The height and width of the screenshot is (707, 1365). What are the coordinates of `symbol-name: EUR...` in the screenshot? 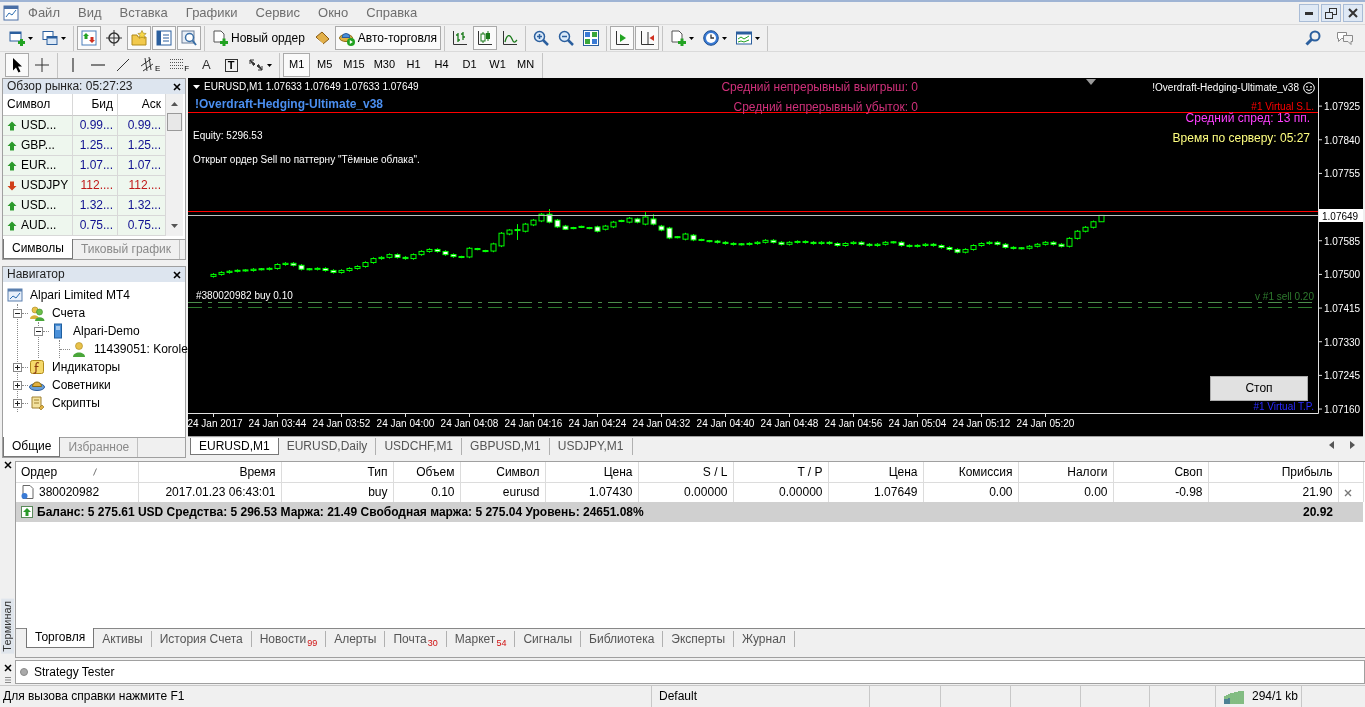 It's located at (39, 165).